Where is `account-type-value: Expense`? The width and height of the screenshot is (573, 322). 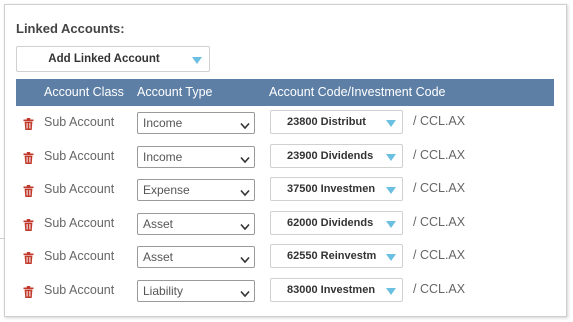
account-type-value: Expense is located at coordinates (166, 190).